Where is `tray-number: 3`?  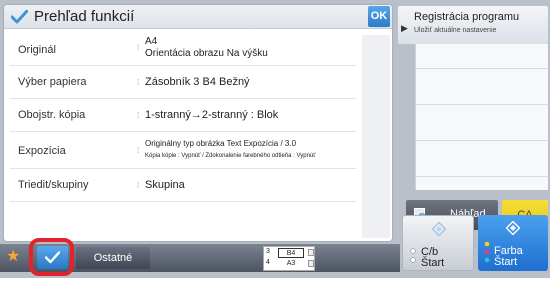 tray-number: 3 is located at coordinates (268, 251).